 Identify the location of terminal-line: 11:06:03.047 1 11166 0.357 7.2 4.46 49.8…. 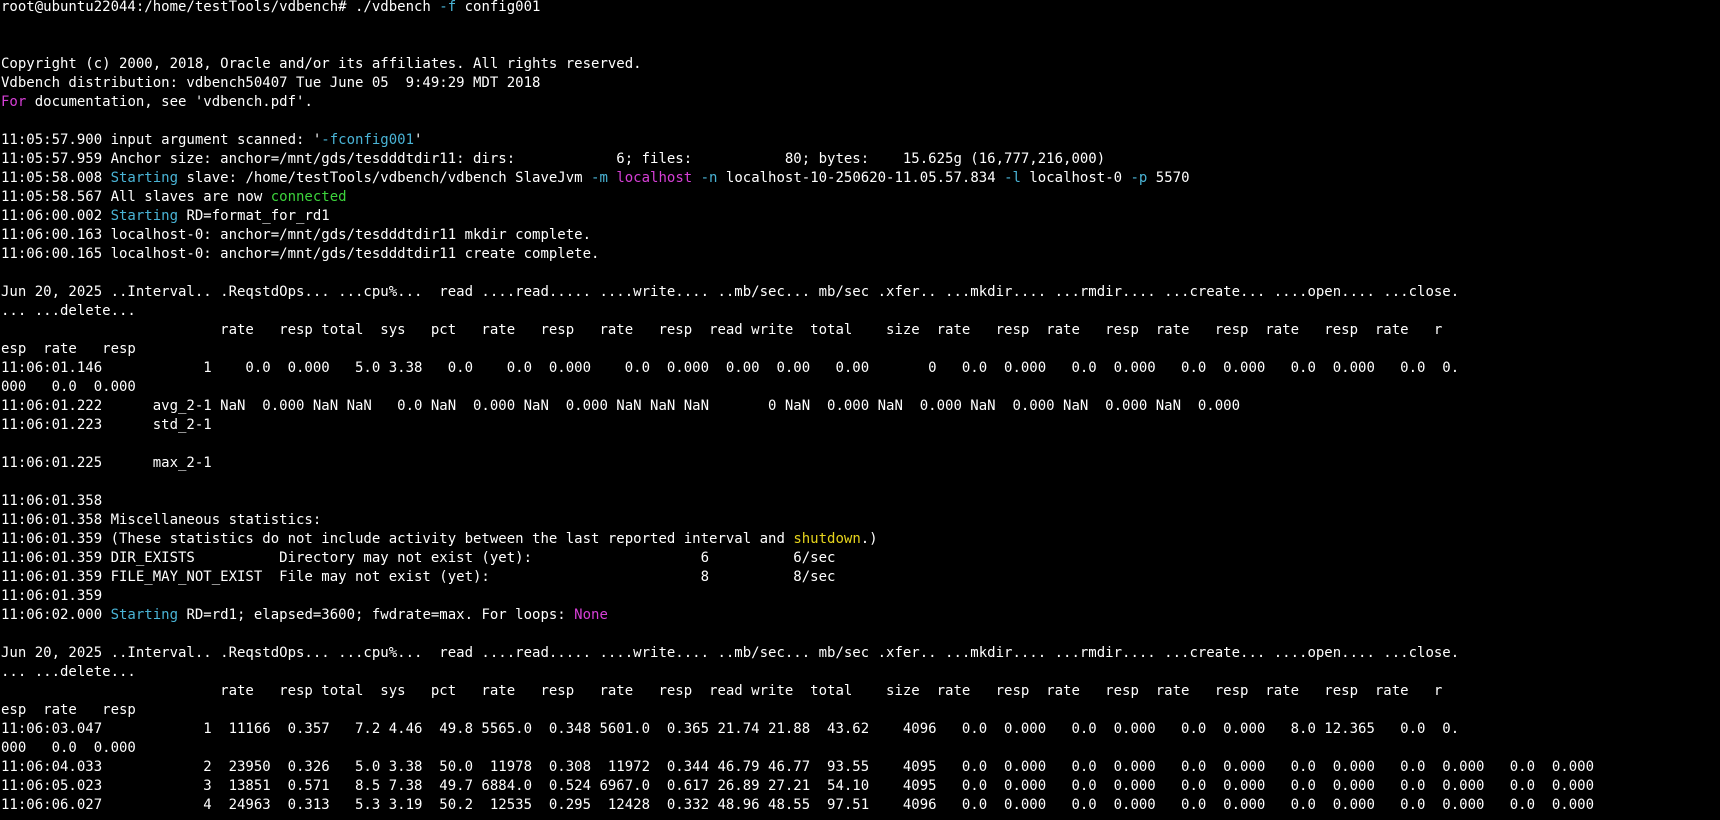
(797, 729).